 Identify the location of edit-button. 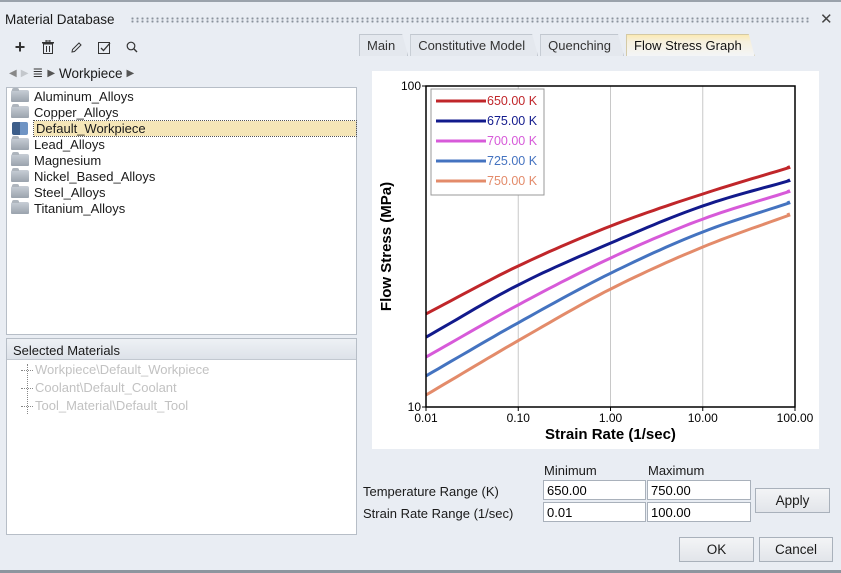
(76, 47).